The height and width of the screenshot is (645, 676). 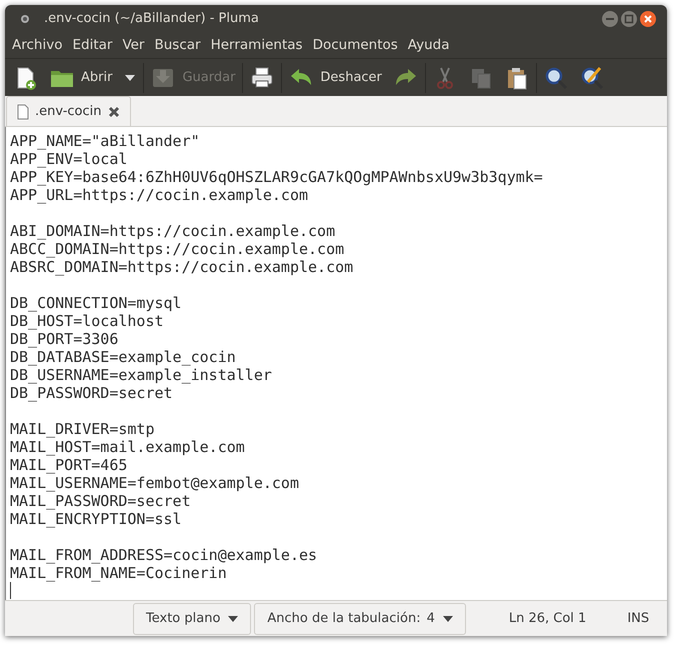 I want to click on language-dropdown: Texto plano, so click(x=192, y=618).